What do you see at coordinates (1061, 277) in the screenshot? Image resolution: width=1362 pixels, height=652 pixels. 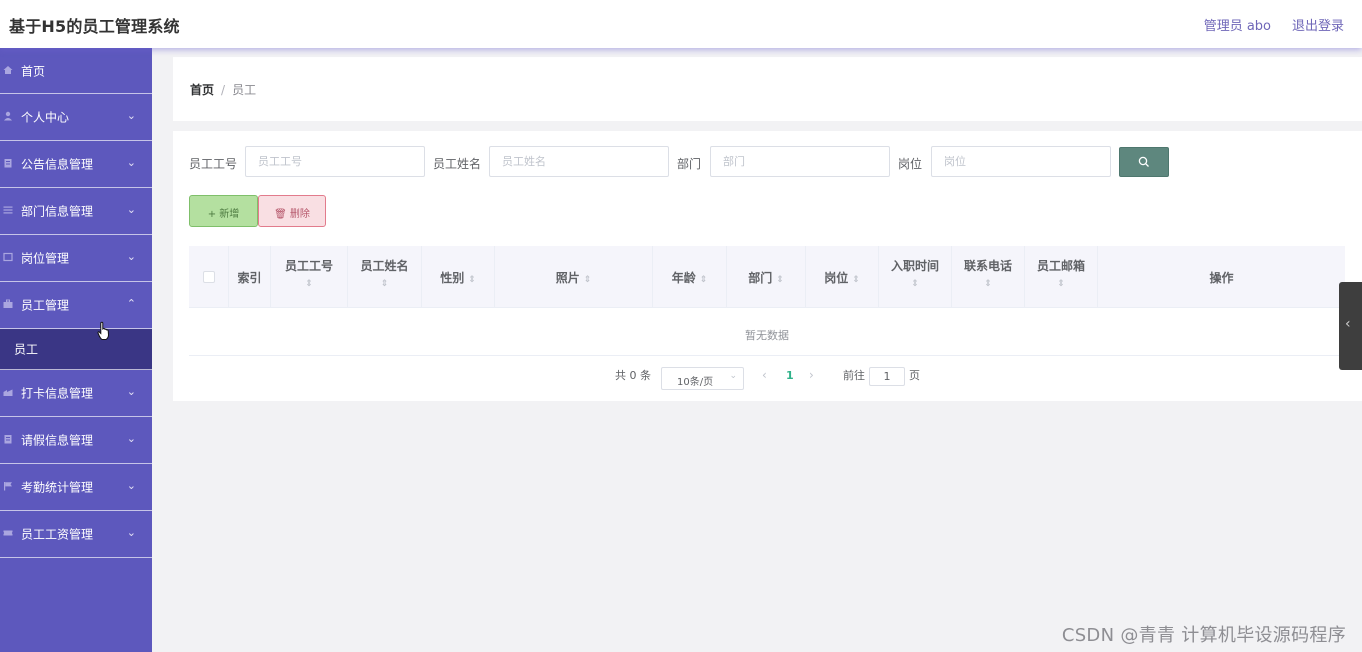 I see `column-header-email: 员工邮箱 ⇕` at bounding box center [1061, 277].